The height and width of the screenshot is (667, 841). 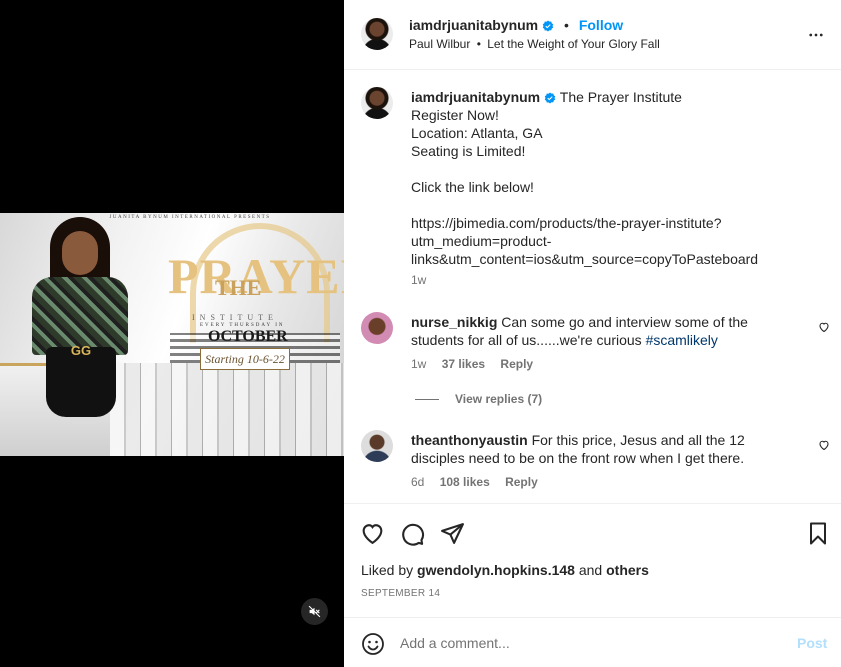 What do you see at coordinates (682, 340) in the screenshot?
I see `comment-hashtag: #scamlikely` at bounding box center [682, 340].